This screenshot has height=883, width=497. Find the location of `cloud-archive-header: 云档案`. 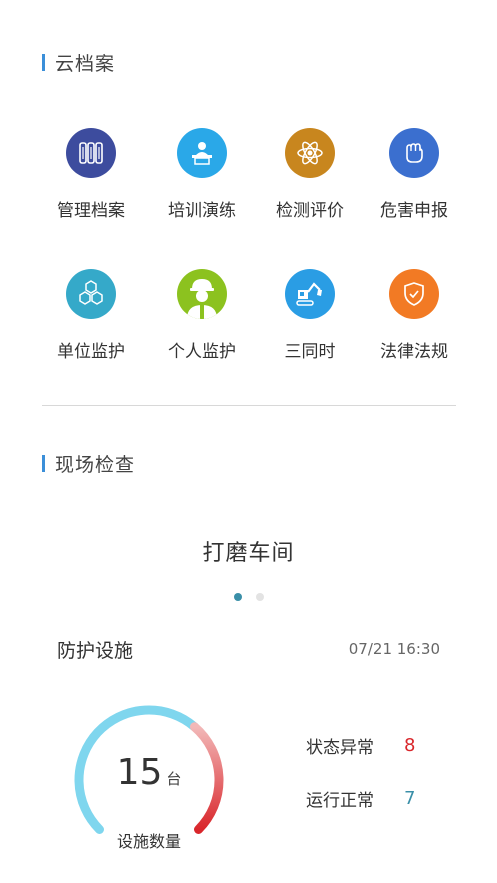

cloud-archive-header: 云档案 is located at coordinates (78, 63).